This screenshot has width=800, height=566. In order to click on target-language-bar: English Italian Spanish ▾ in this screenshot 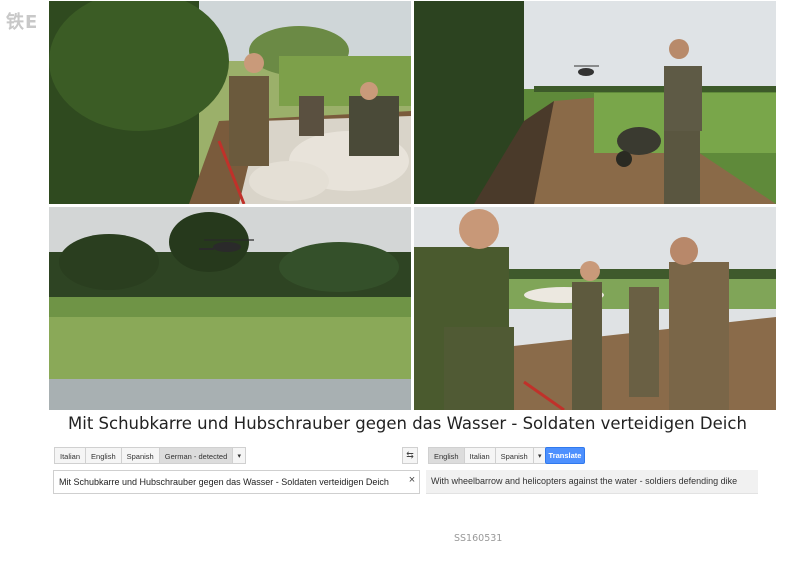, I will do `click(487, 455)`.